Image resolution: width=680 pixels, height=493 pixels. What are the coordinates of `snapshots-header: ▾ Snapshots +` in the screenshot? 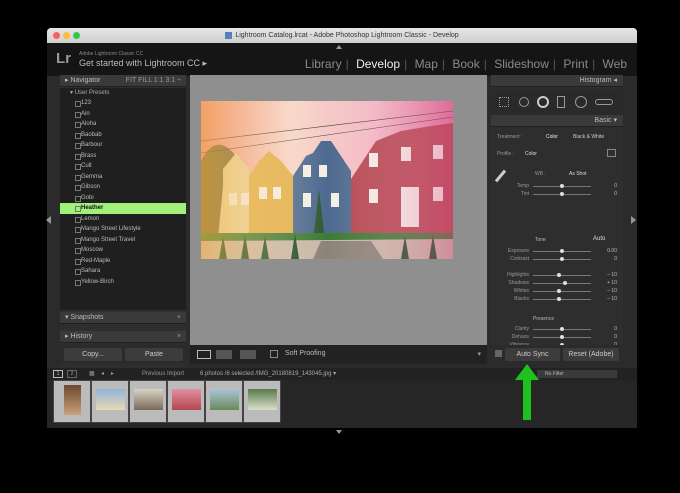 It's located at (123, 318).